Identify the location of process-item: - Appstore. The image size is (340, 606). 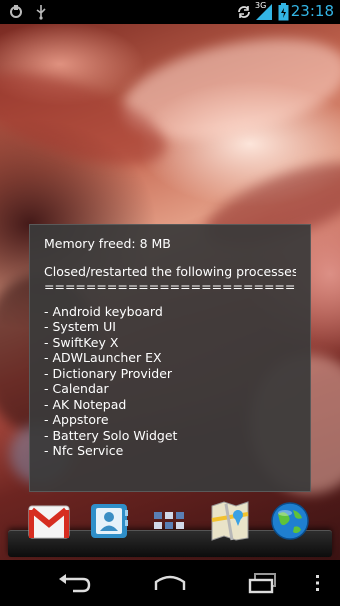
(76, 419).